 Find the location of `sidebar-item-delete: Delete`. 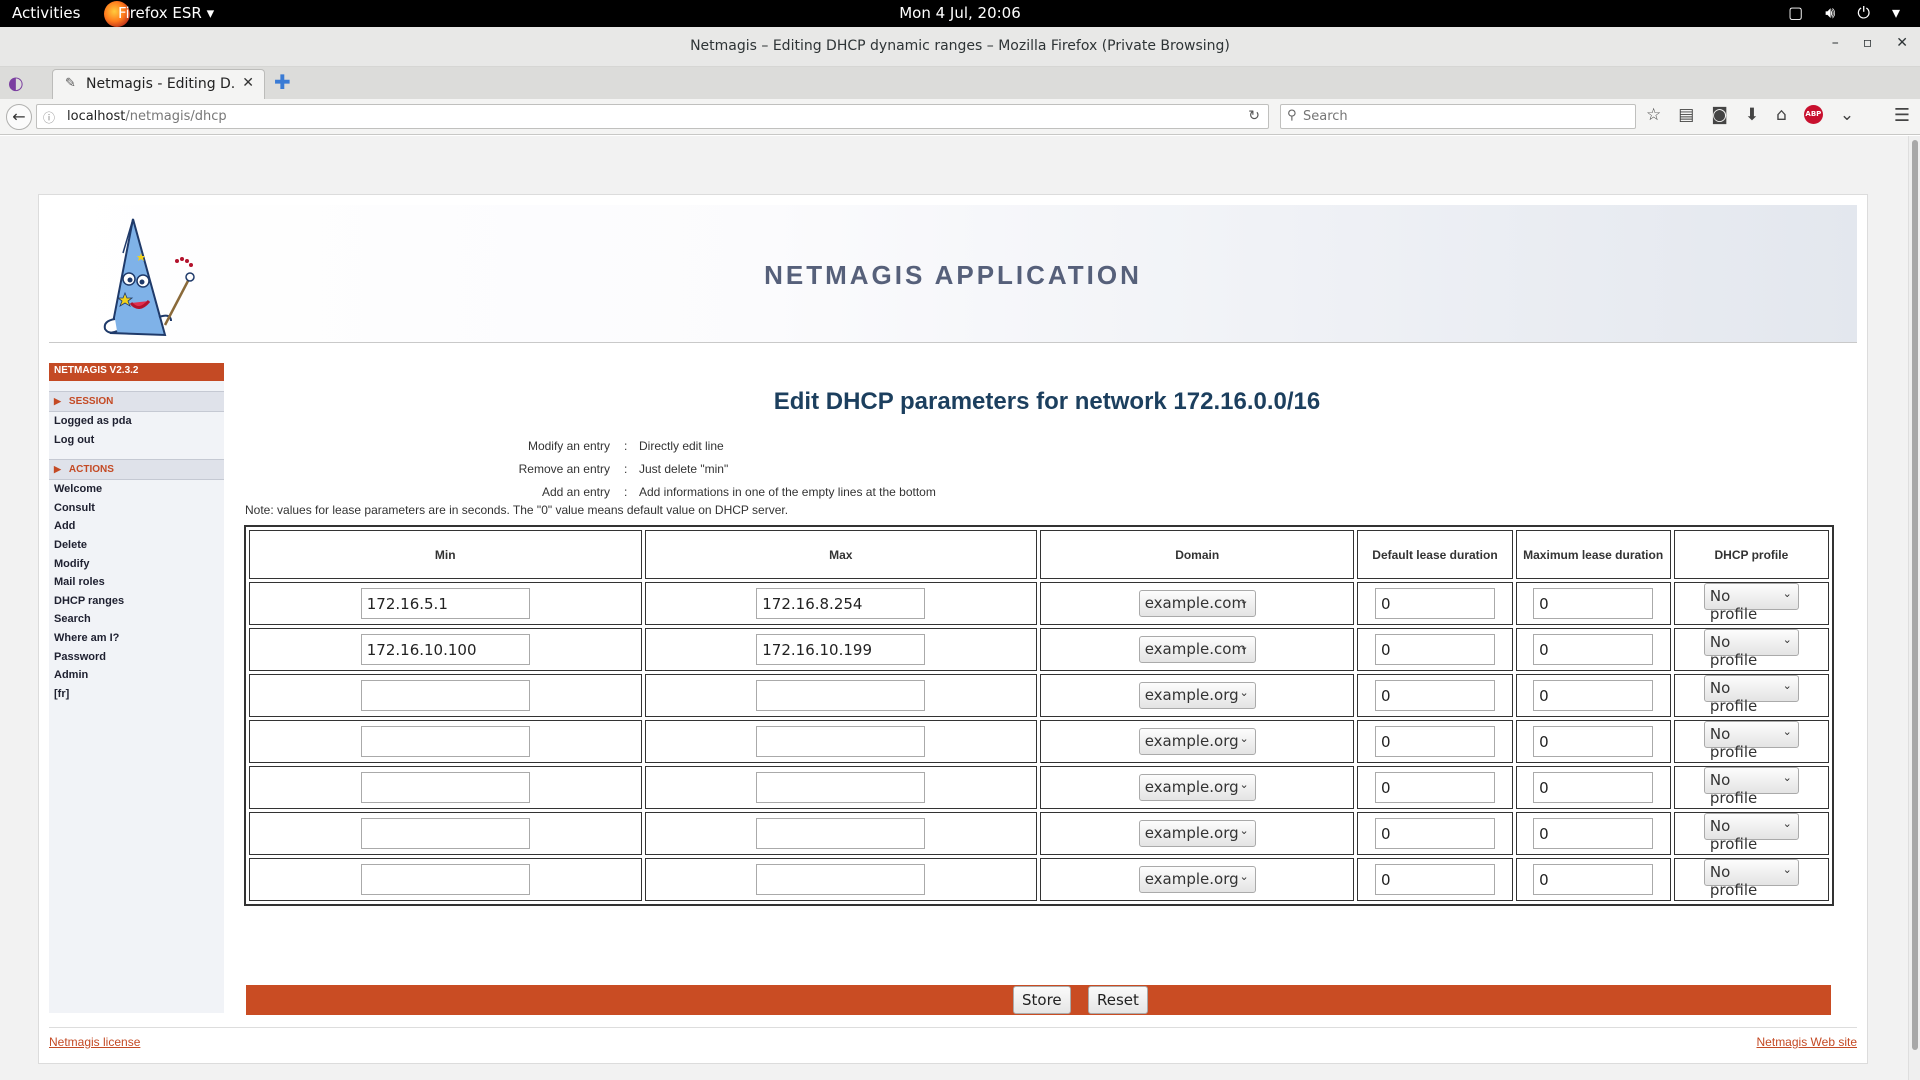

sidebar-item-delete: Delete is located at coordinates (136, 545).